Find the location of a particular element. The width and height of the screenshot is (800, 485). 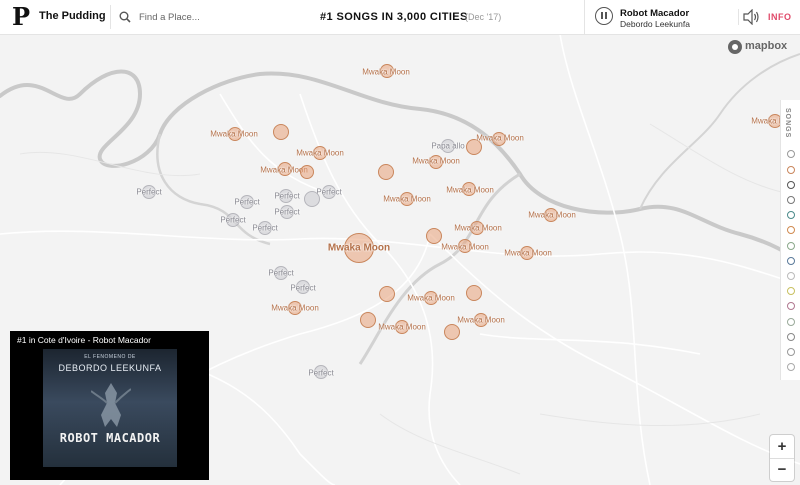

video-song-text: ROBOT MACADOR is located at coordinates (110, 438).